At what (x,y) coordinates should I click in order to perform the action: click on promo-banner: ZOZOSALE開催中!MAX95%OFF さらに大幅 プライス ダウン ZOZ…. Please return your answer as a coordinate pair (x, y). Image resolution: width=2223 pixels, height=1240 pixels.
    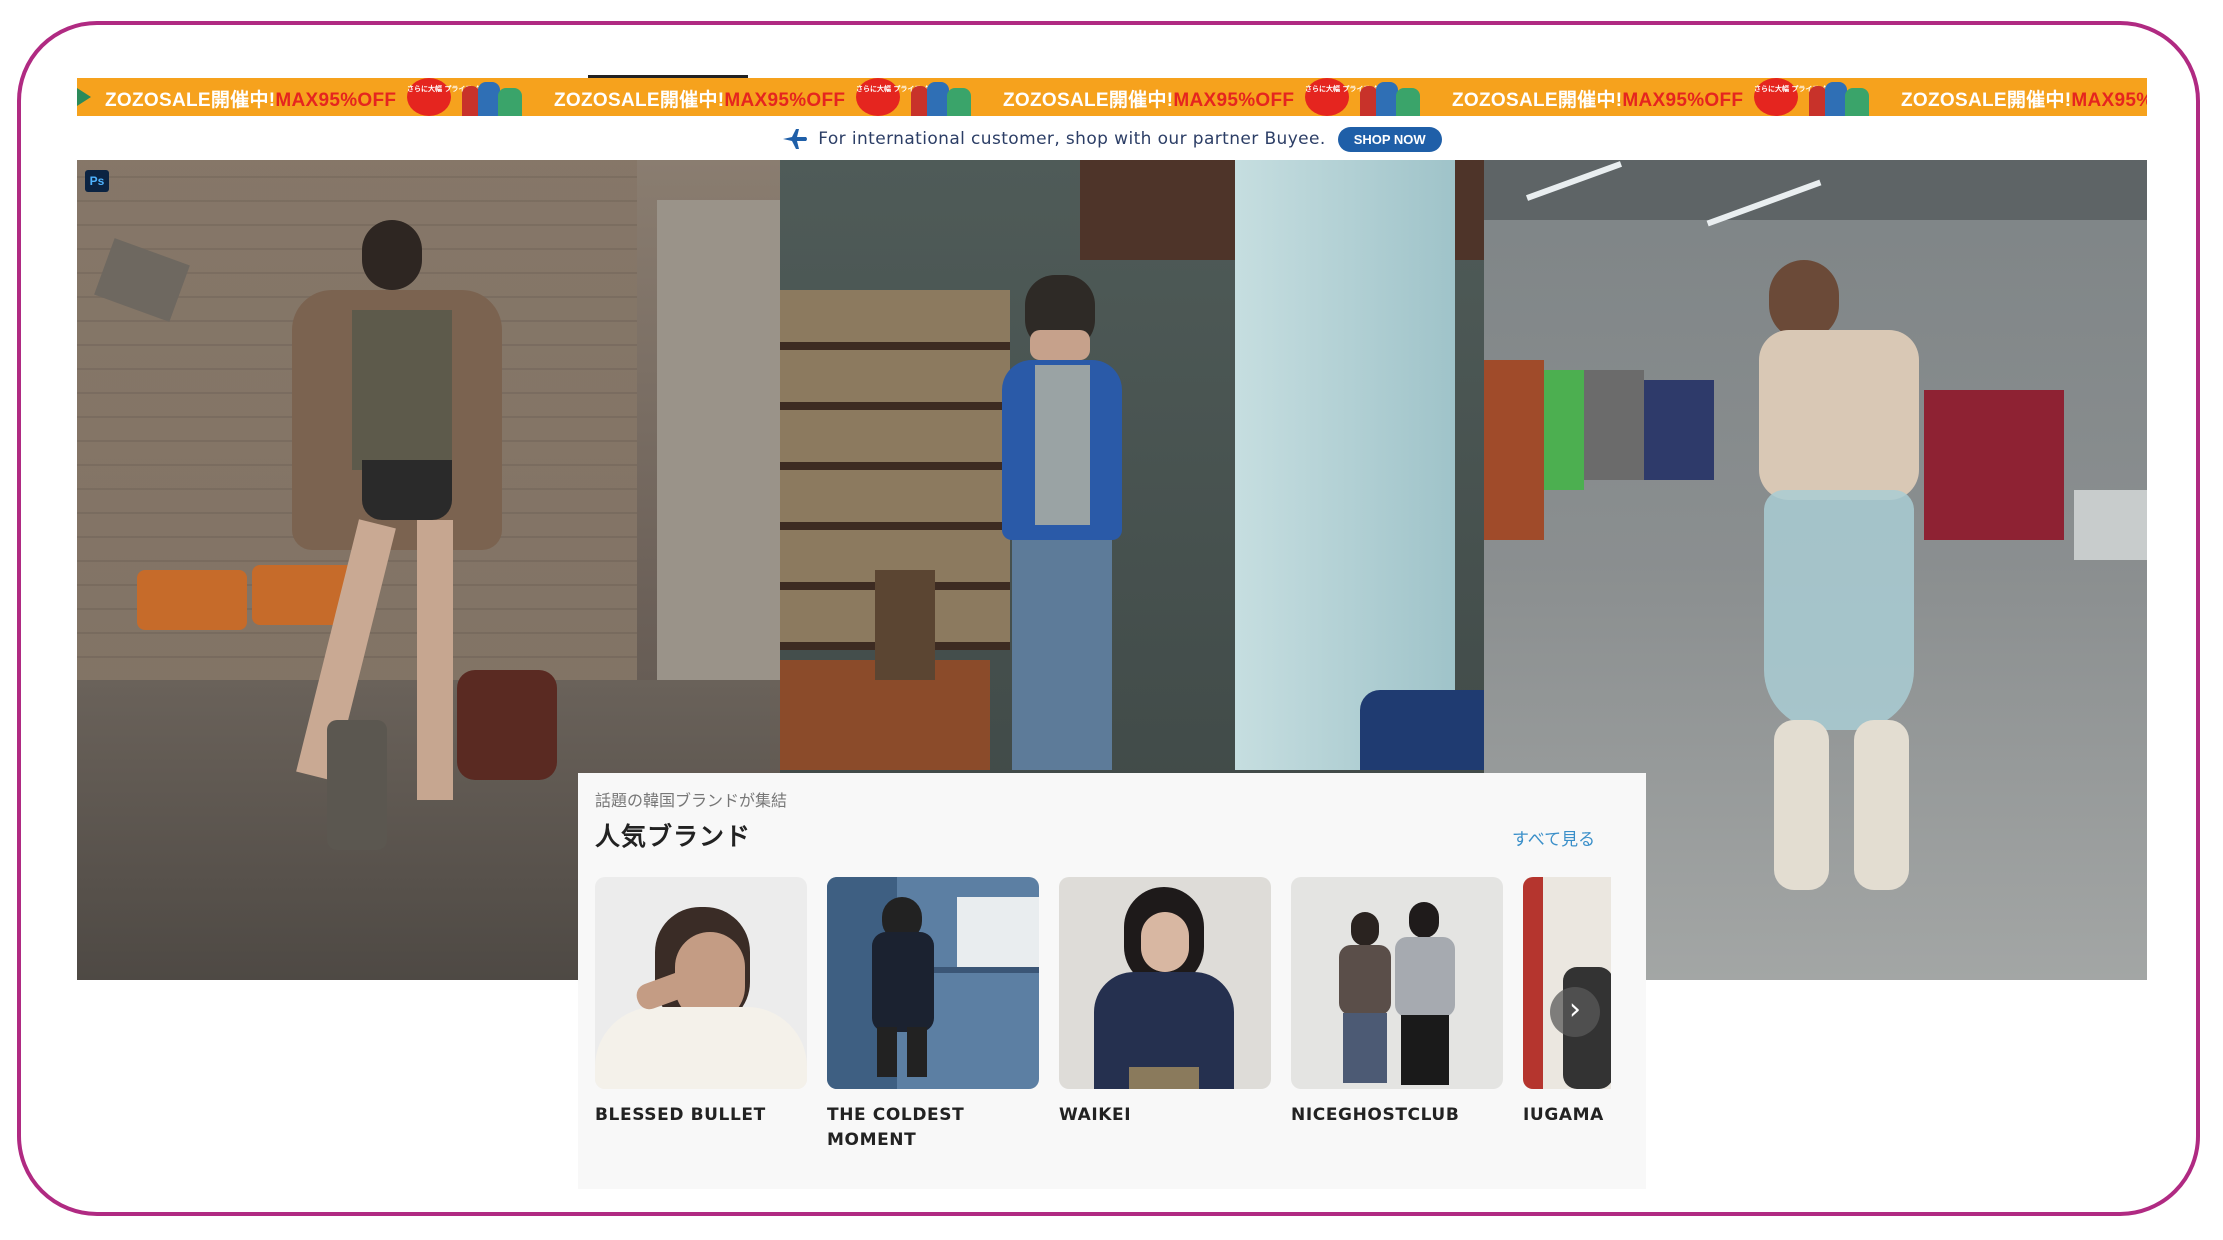
    Looking at the image, I should click on (1112, 97).